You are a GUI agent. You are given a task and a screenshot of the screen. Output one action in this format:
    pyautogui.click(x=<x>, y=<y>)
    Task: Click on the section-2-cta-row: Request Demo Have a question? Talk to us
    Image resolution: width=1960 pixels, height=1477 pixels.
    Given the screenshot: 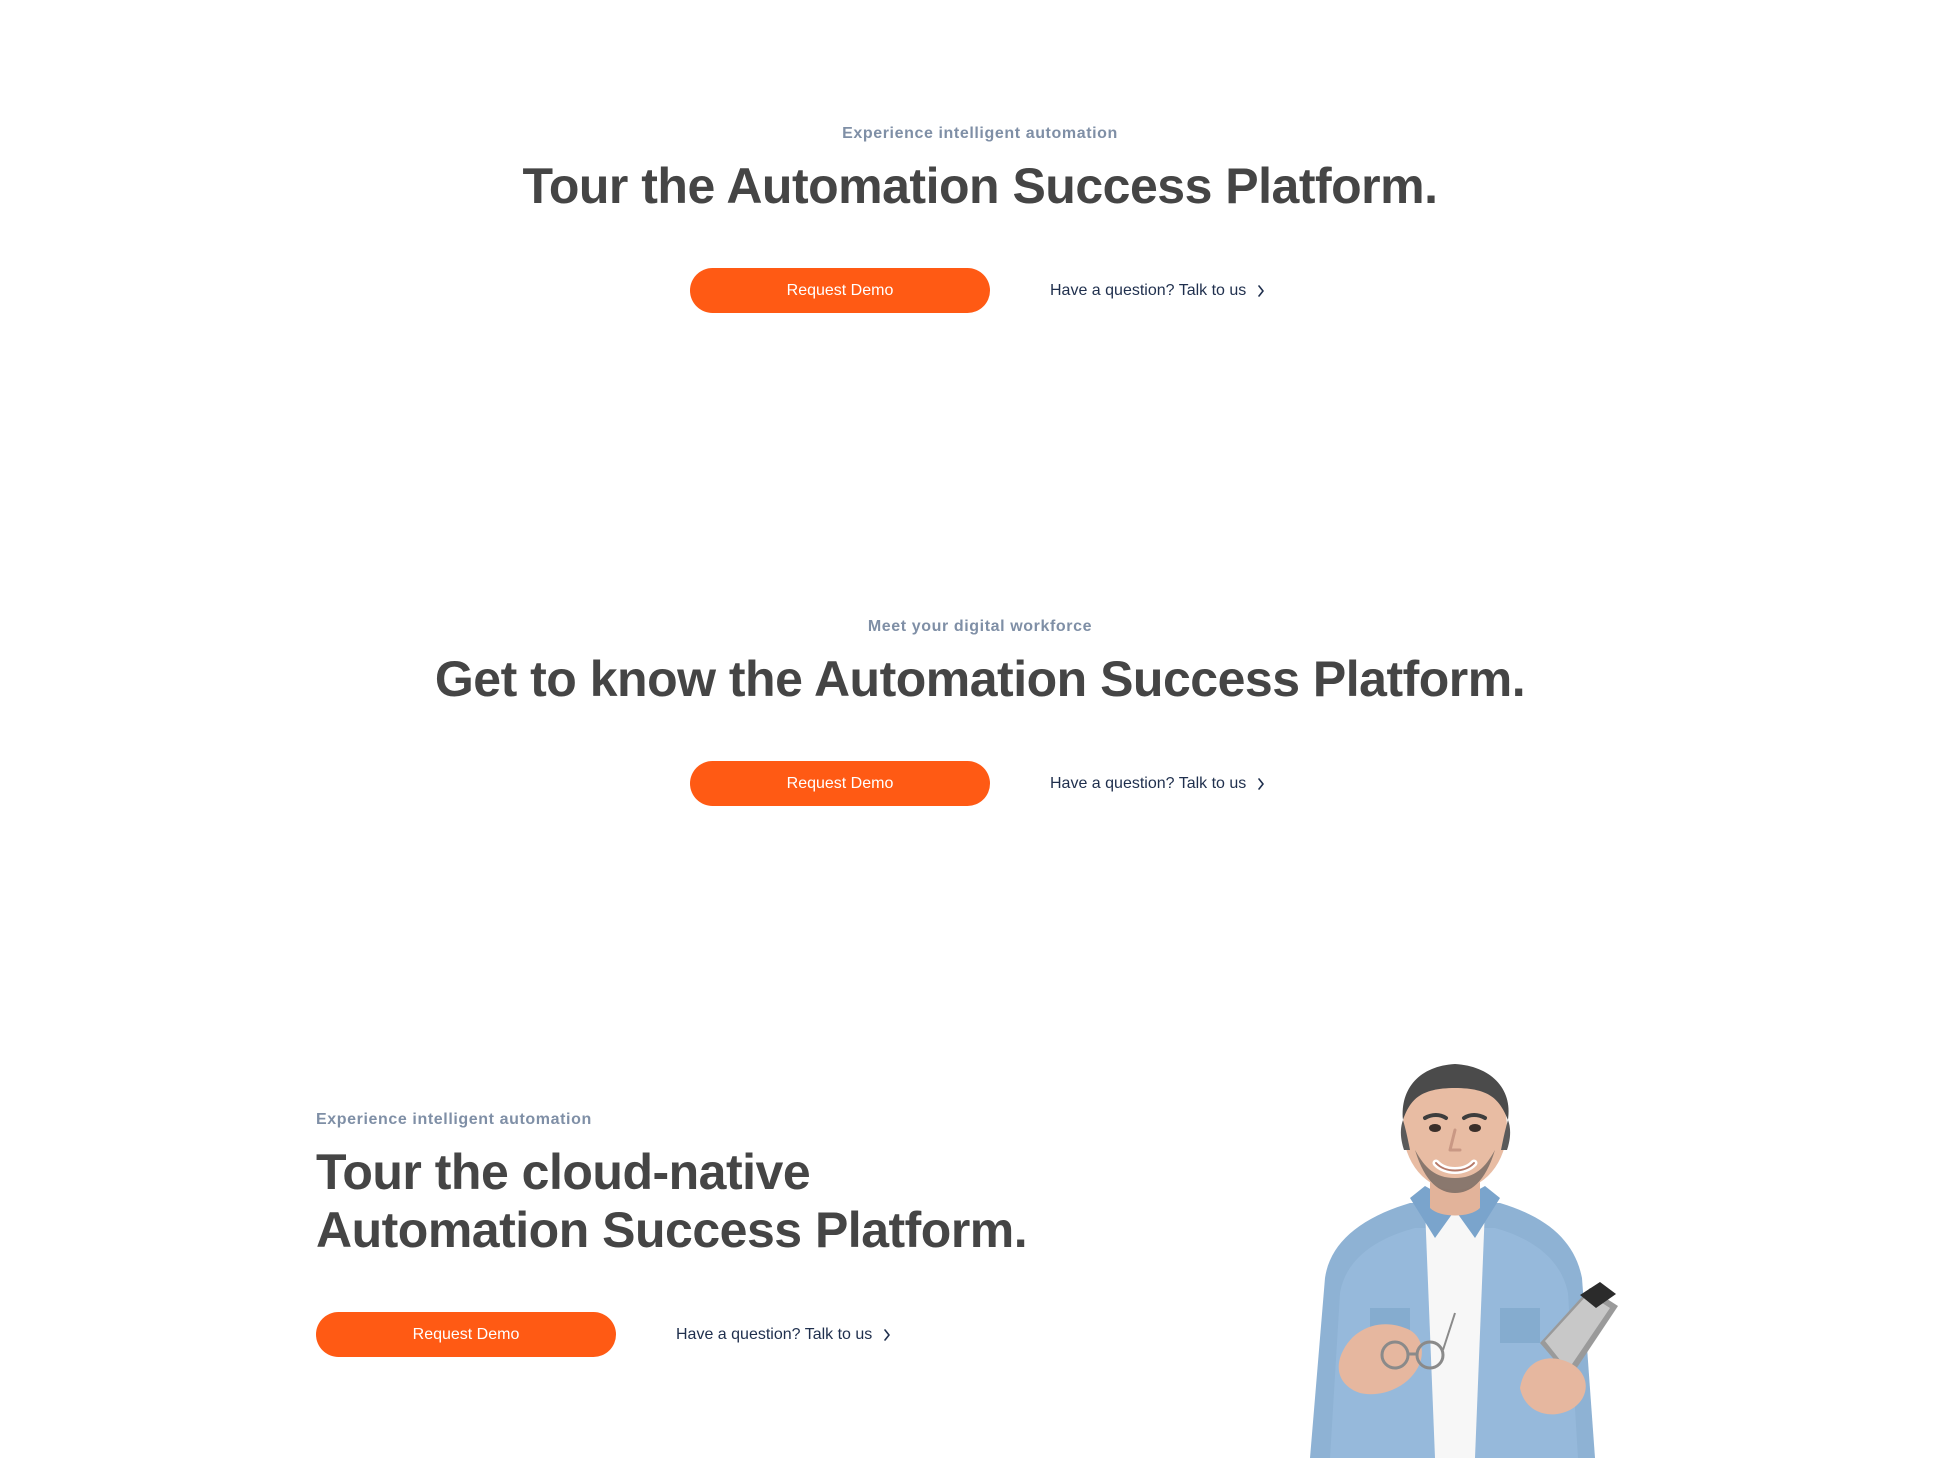 What is the action you would take?
    pyautogui.click(x=978, y=783)
    